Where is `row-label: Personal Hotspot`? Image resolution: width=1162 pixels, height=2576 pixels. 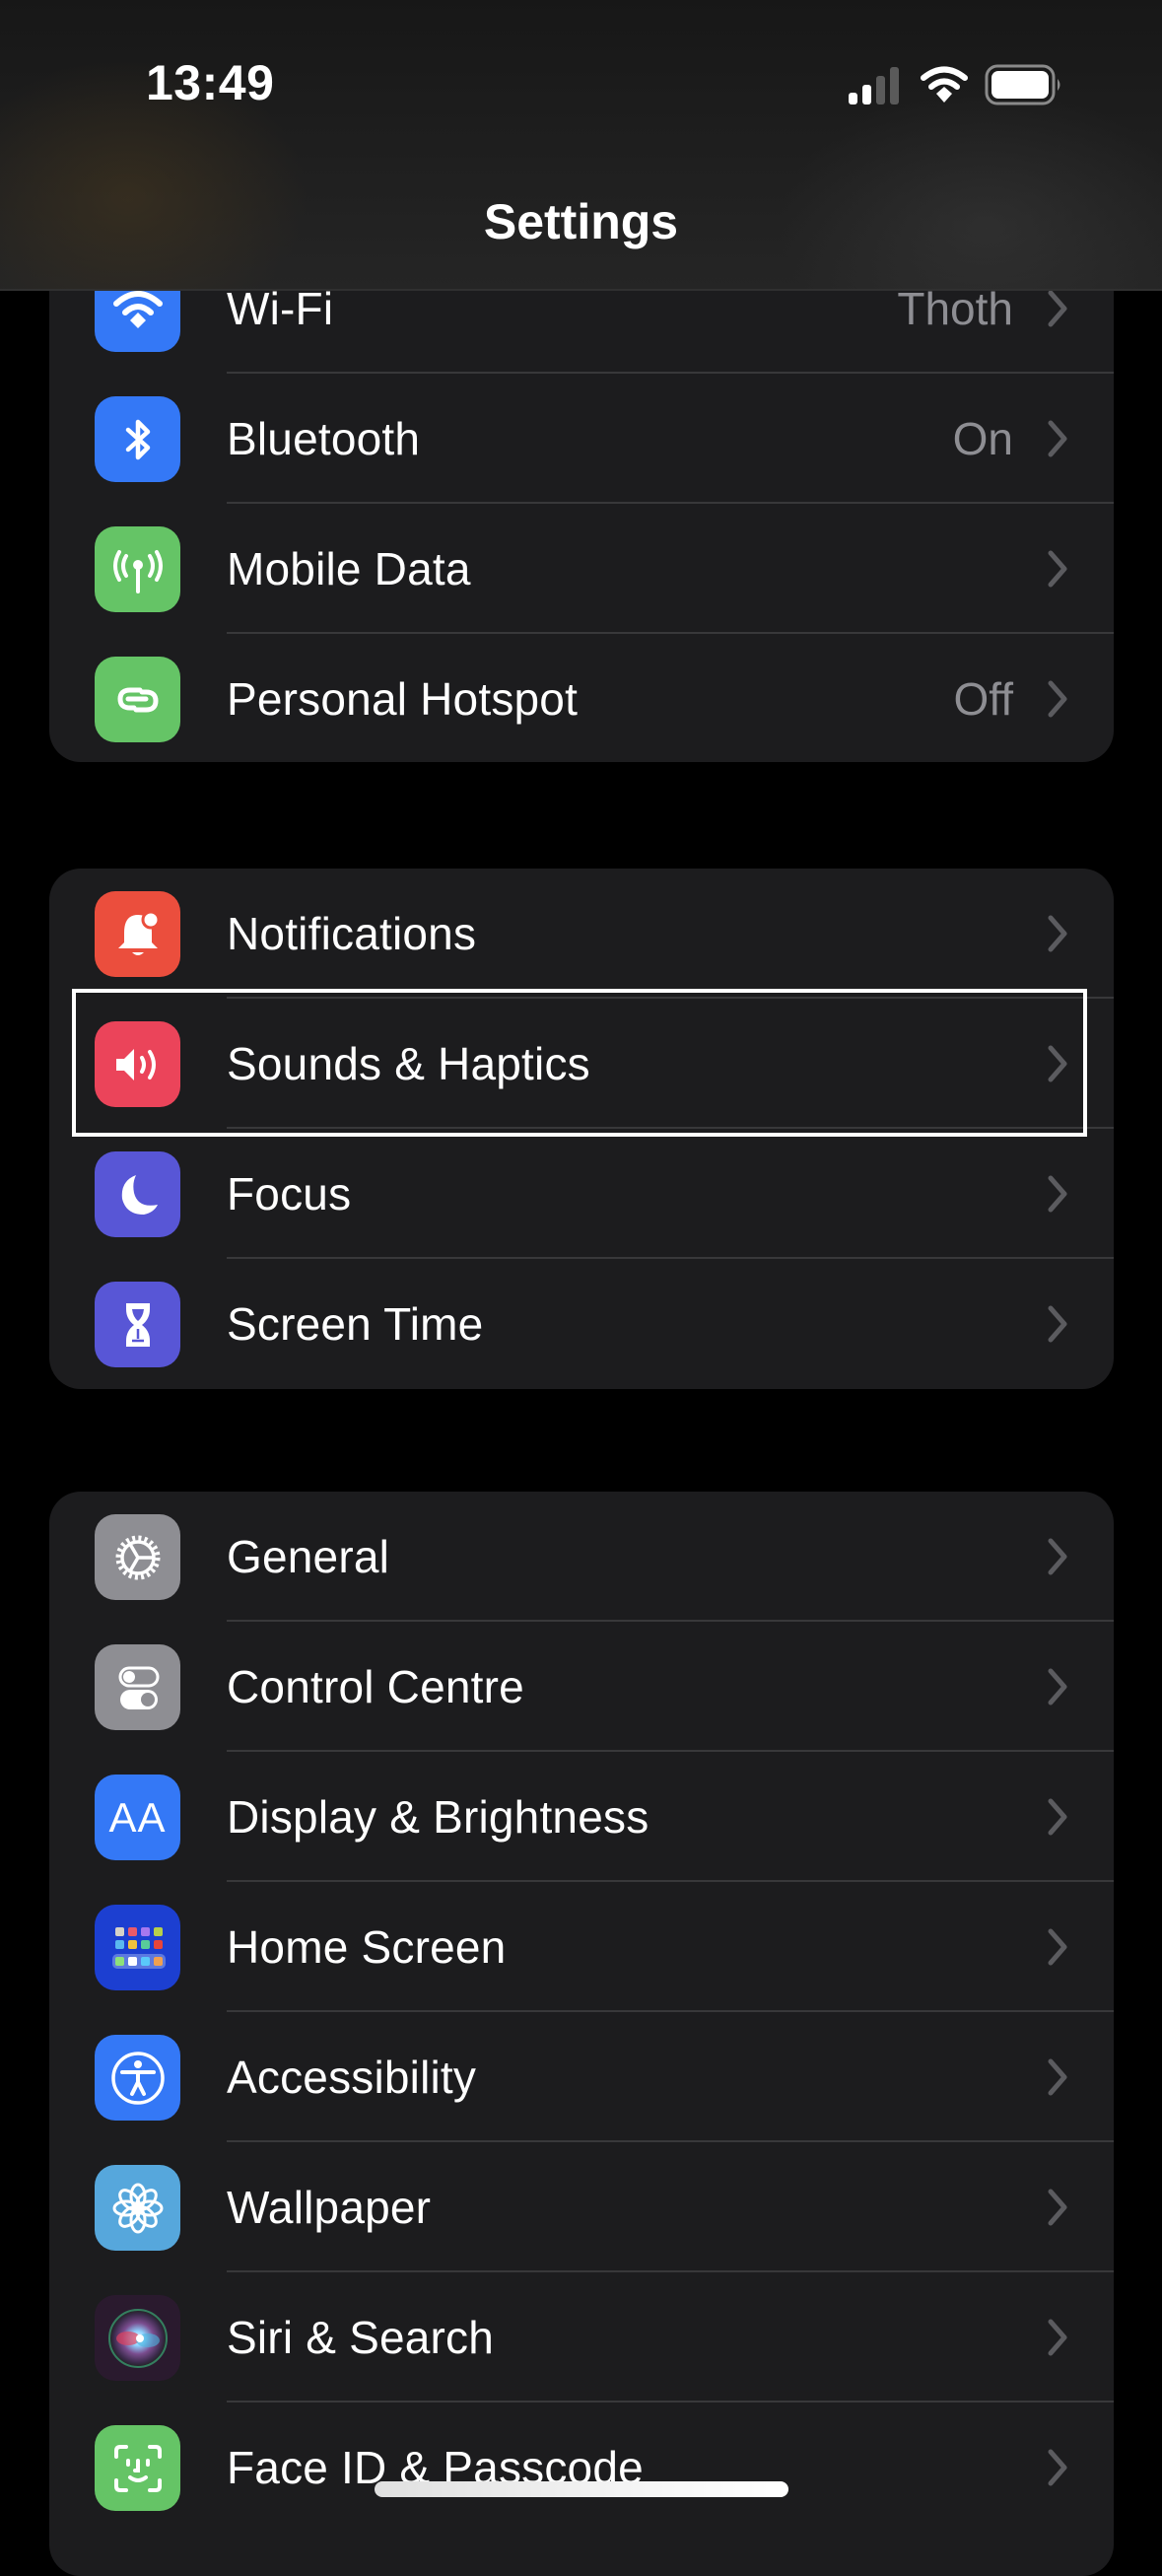
row-label: Personal Hotspot is located at coordinates (403, 699).